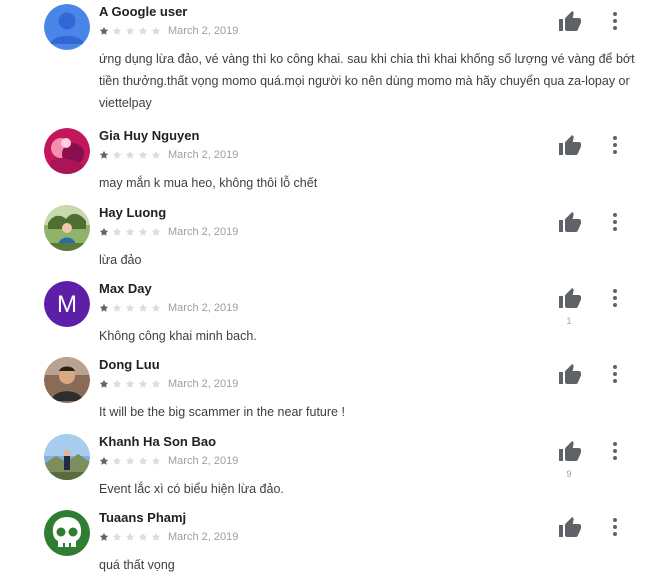 The height and width of the screenshot is (579, 660). I want to click on letter-avatar: M, so click(67, 304).